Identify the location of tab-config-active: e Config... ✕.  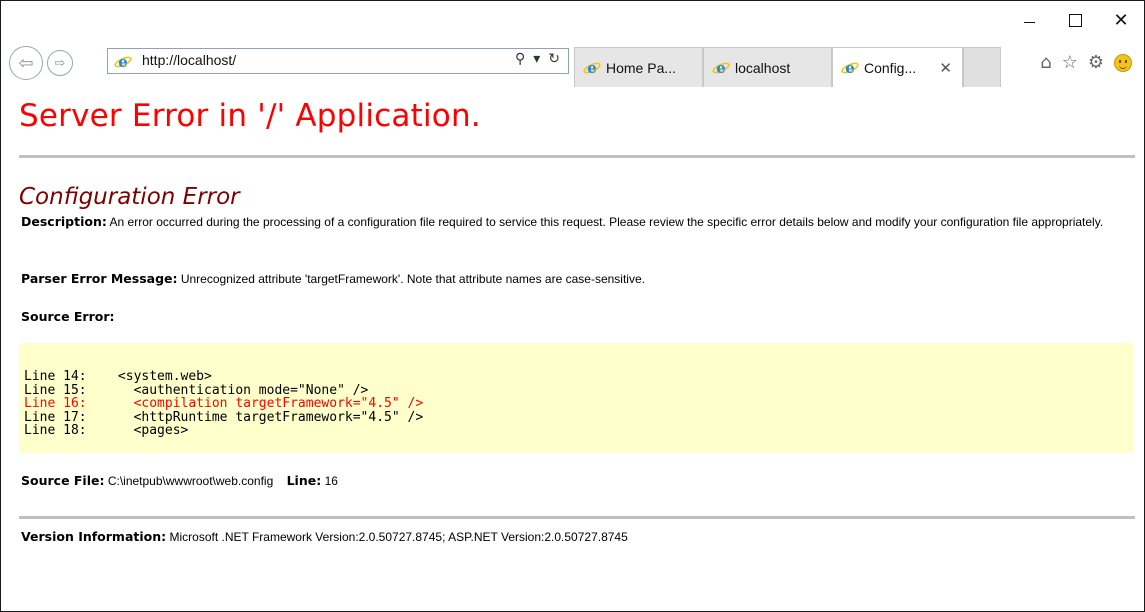
(897, 67).